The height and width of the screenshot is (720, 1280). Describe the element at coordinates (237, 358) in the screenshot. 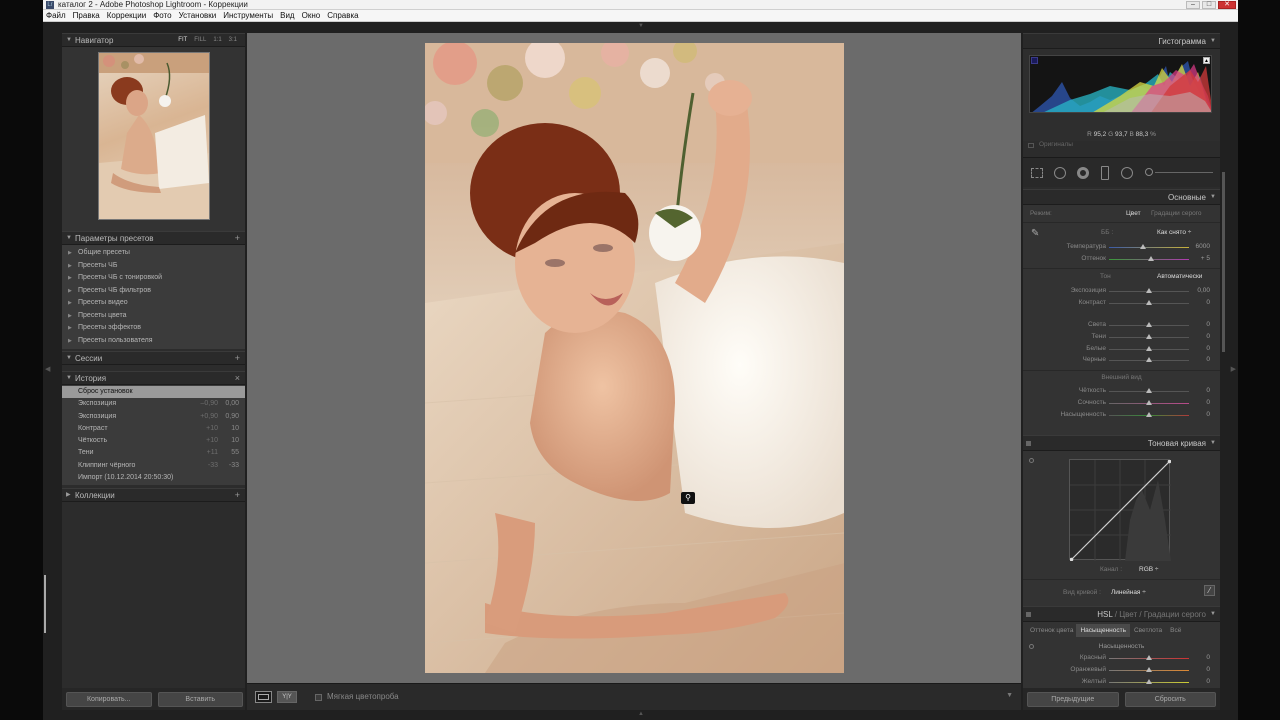

I see `add-session-icon: +` at that location.